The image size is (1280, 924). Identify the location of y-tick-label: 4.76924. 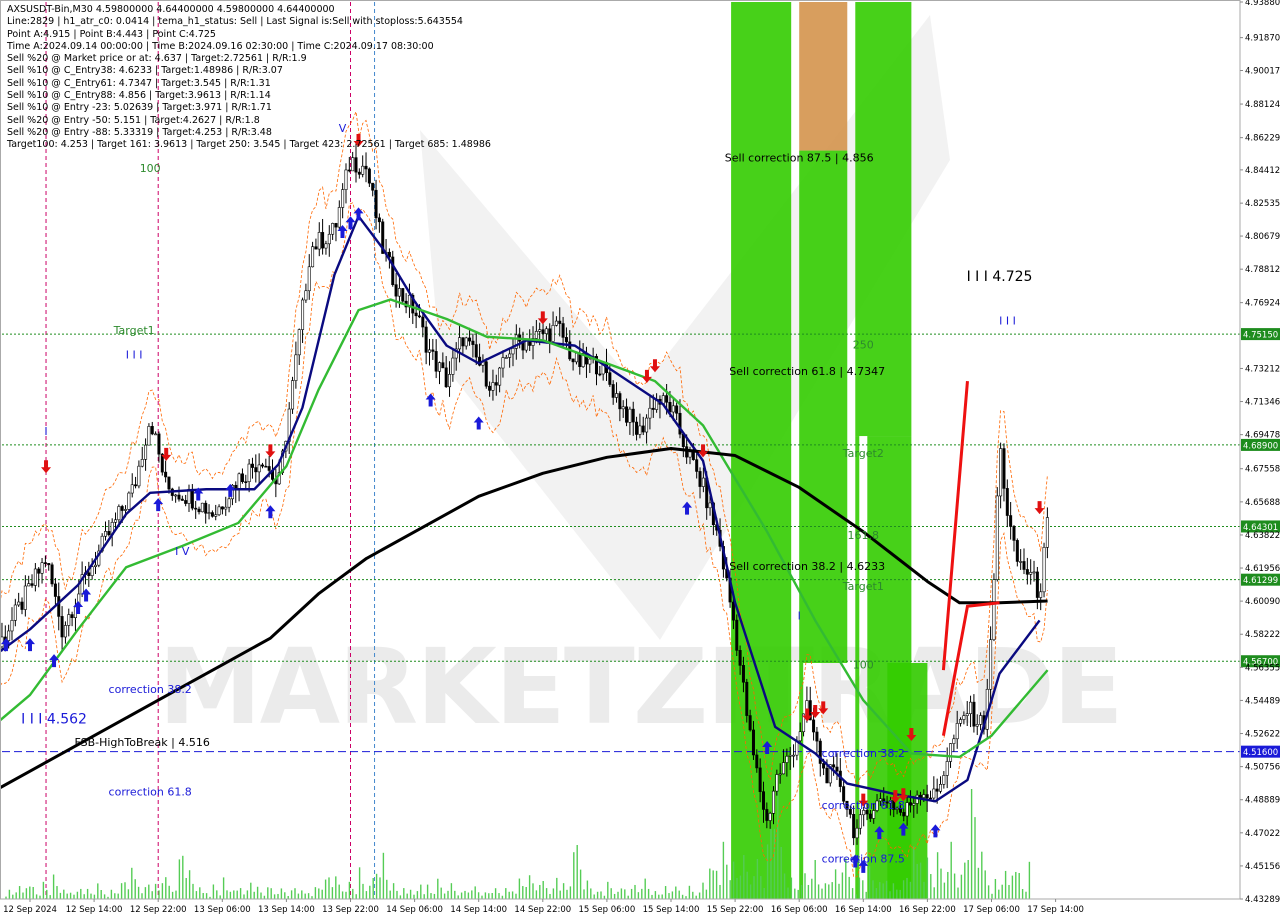
(1262, 304).